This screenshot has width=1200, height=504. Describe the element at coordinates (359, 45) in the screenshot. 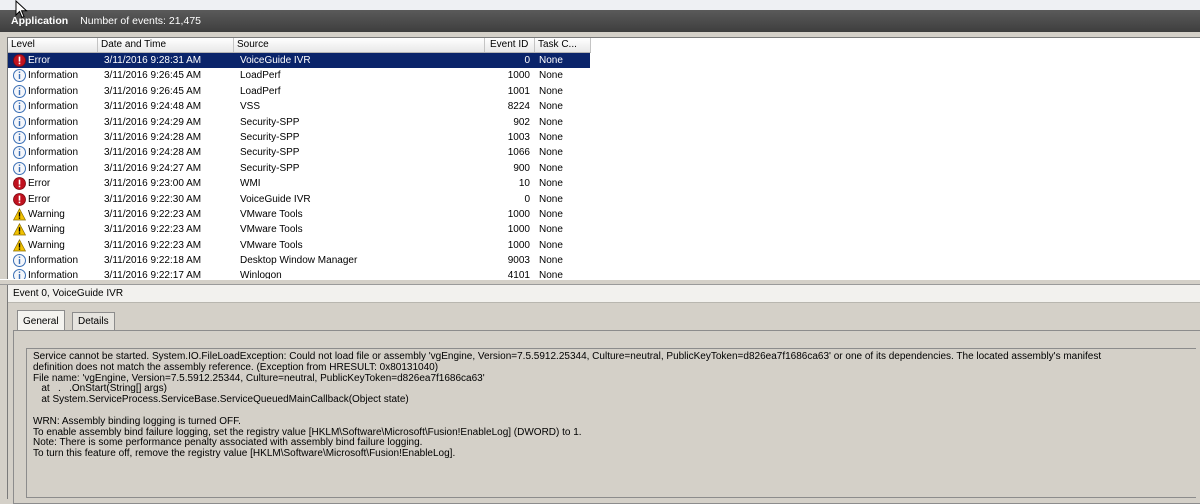

I see `column-source: Source` at that location.